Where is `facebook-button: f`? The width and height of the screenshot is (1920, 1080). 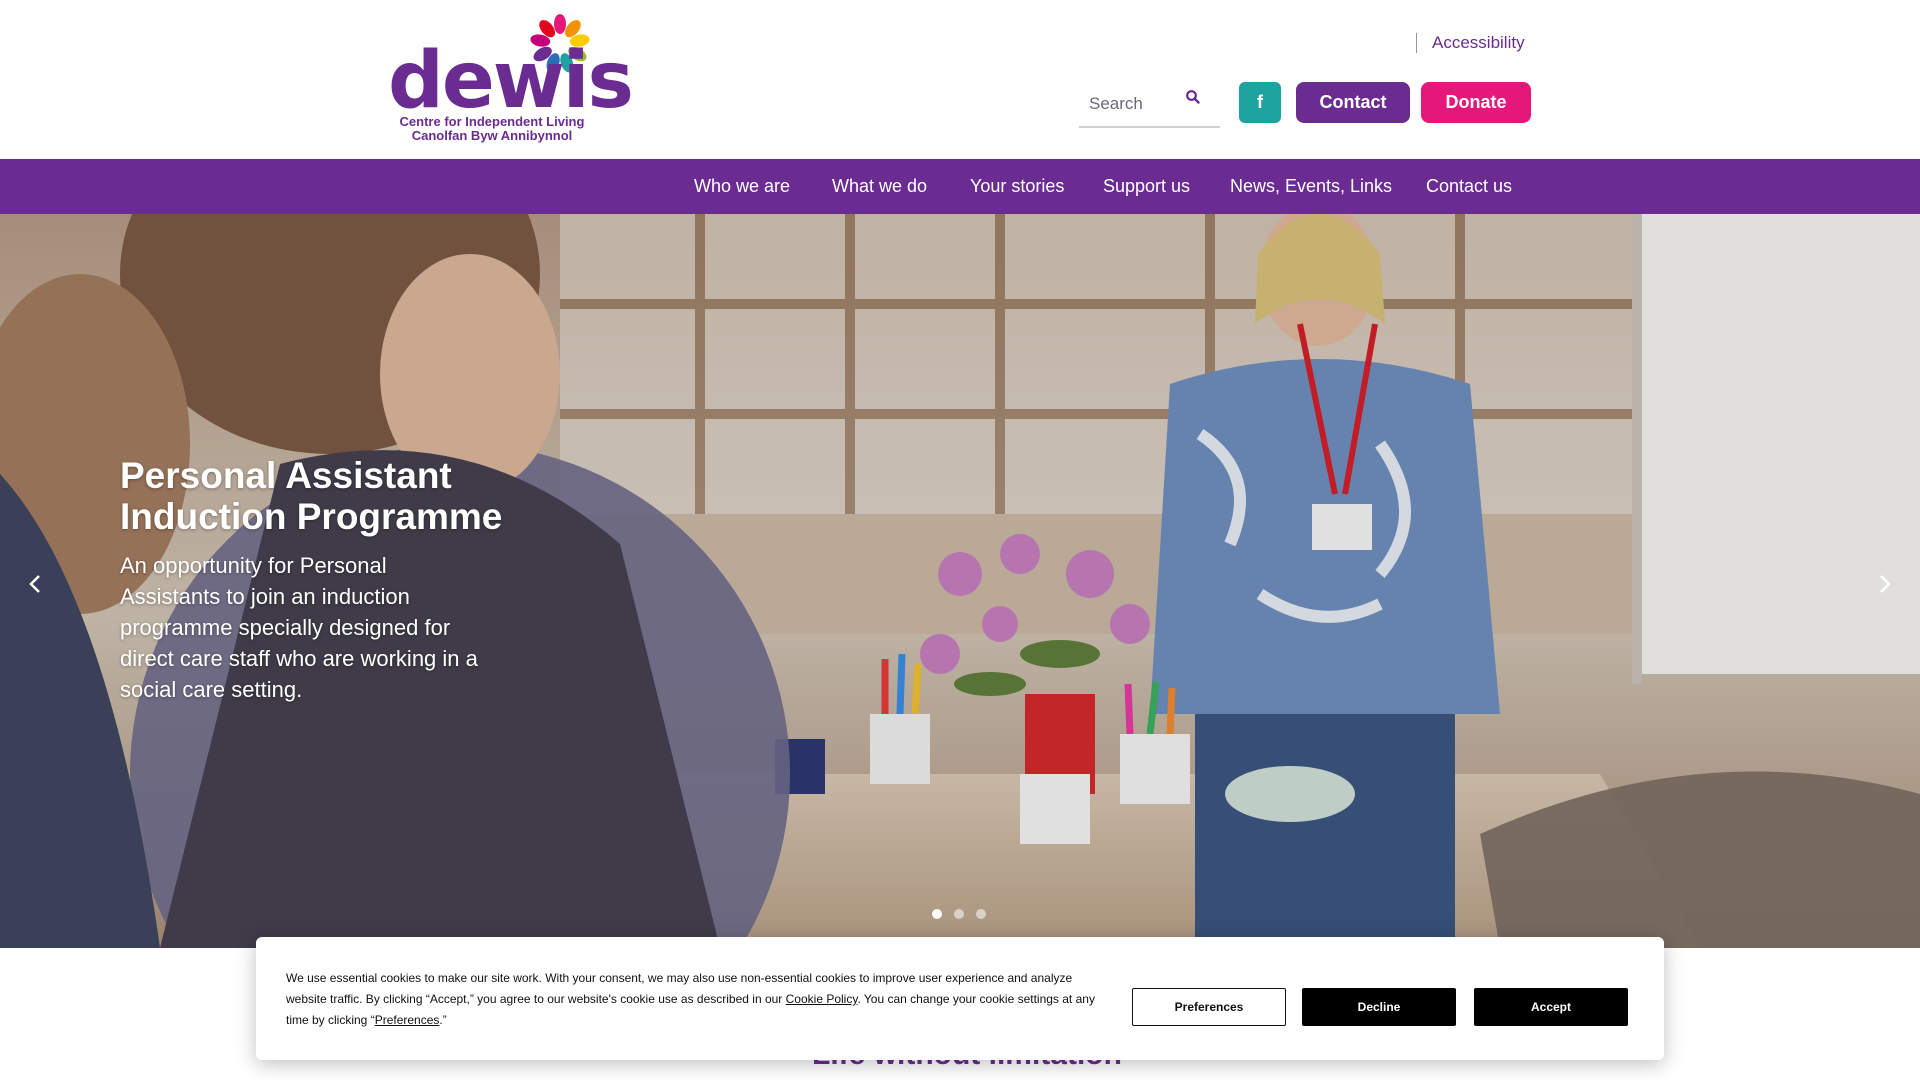 facebook-button: f is located at coordinates (1260, 102).